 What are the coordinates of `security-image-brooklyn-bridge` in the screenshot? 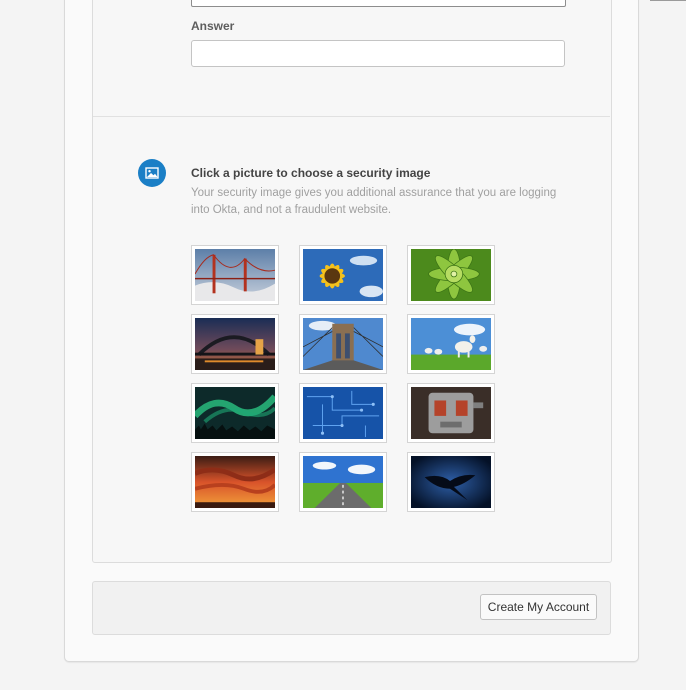 It's located at (343, 344).